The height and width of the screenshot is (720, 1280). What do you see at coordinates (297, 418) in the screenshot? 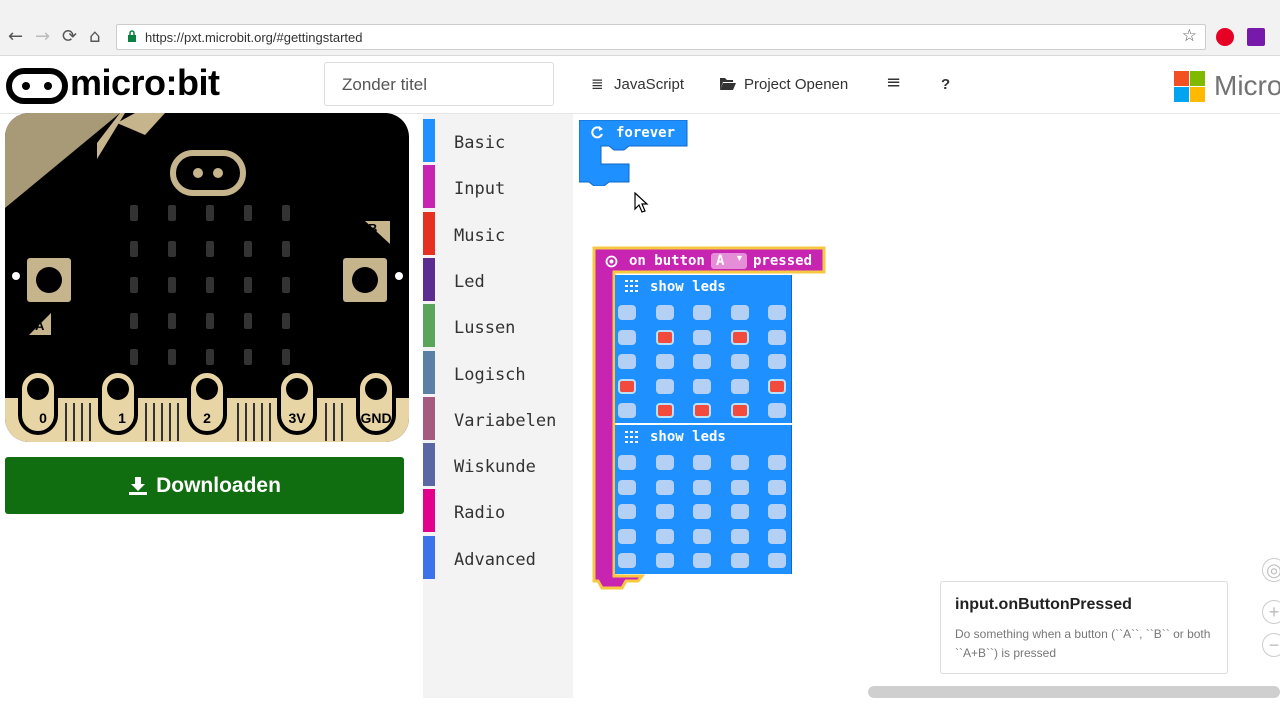
I see `pin-label: 3V` at bounding box center [297, 418].